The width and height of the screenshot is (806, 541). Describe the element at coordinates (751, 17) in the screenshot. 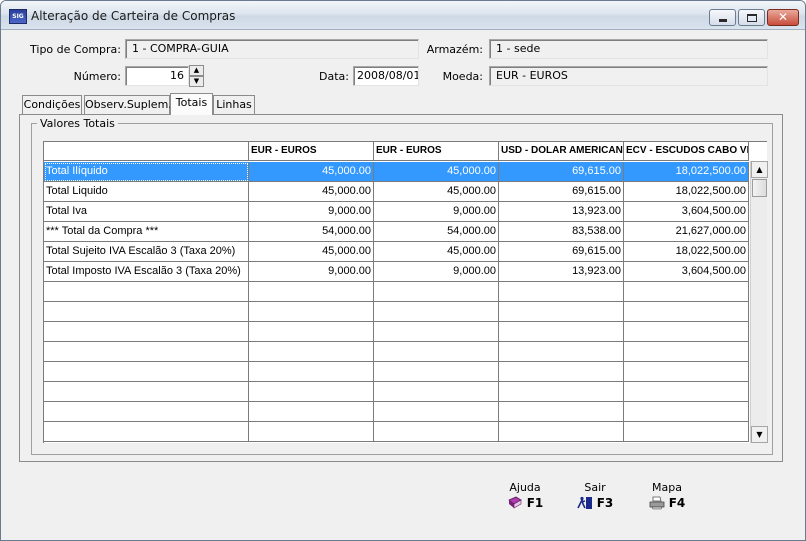

I see `maximize-button` at that location.